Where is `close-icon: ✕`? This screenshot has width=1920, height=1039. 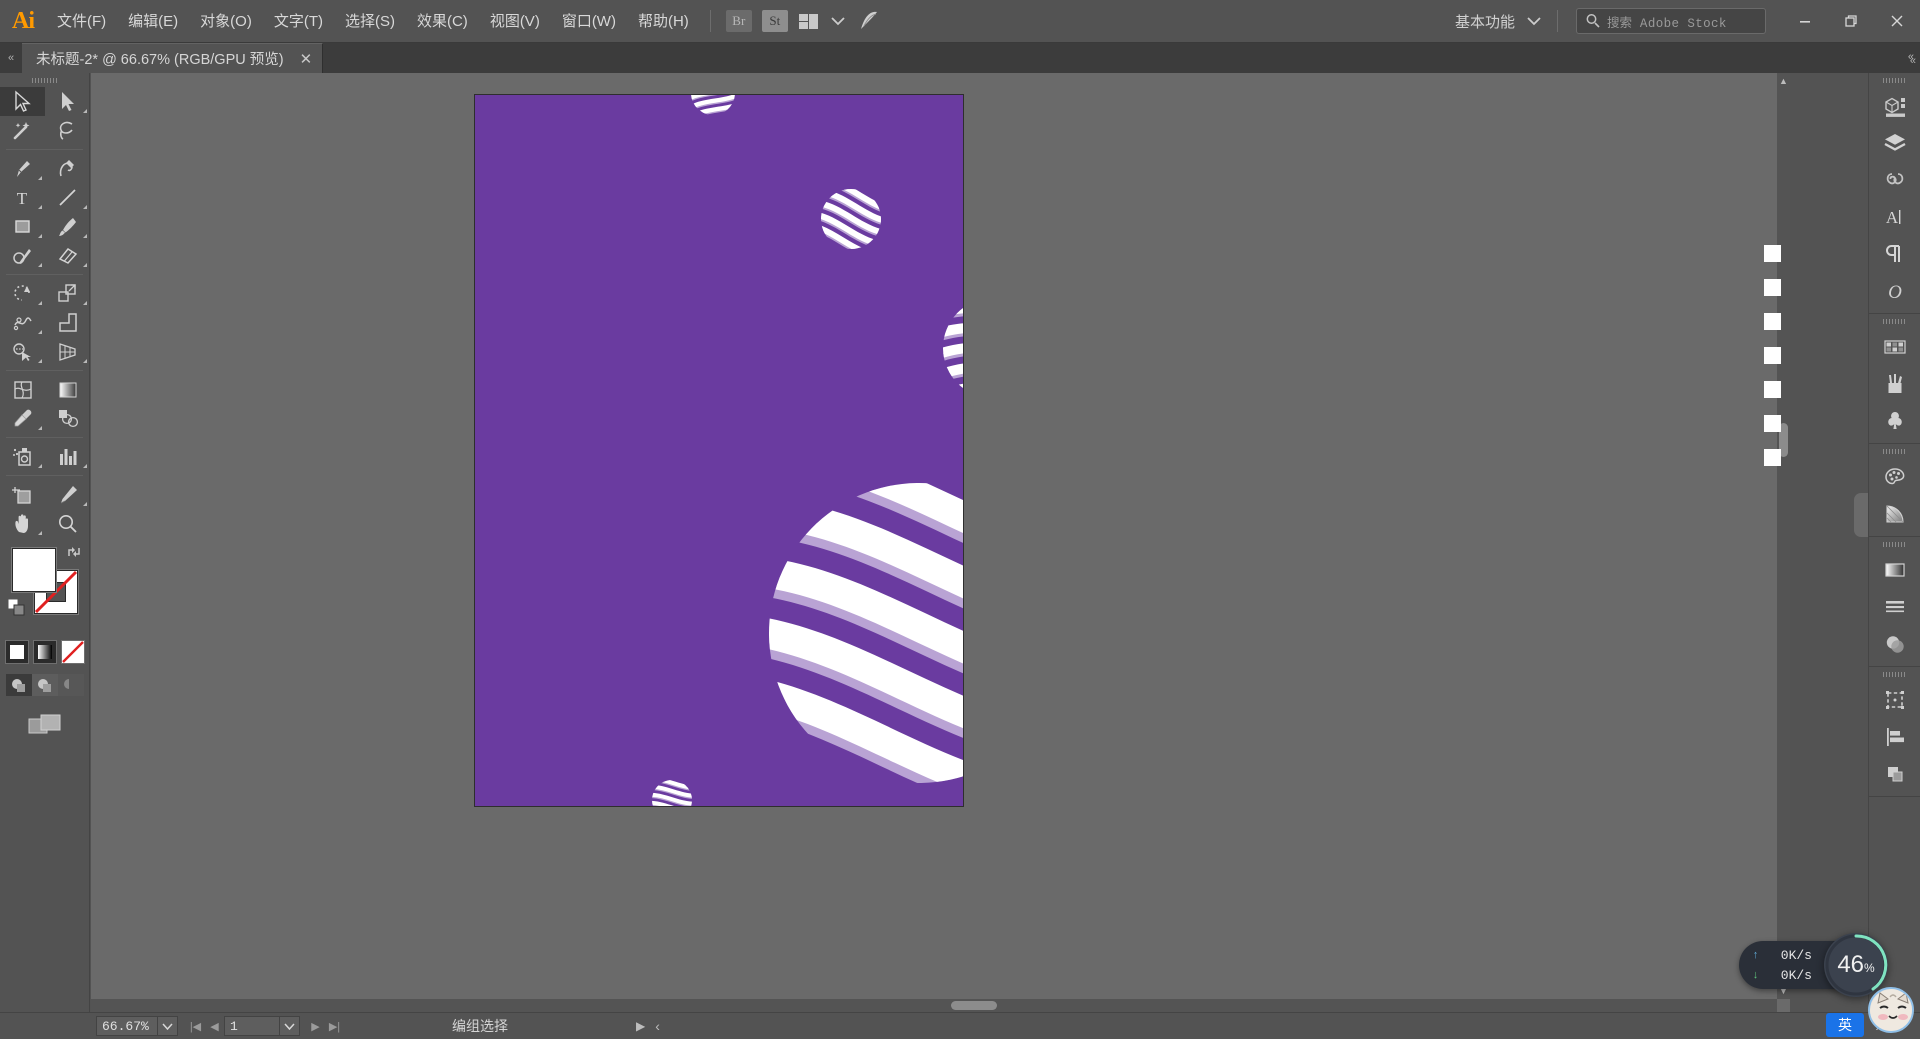 close-icon: ✕ is located at coordinates (306, 59).